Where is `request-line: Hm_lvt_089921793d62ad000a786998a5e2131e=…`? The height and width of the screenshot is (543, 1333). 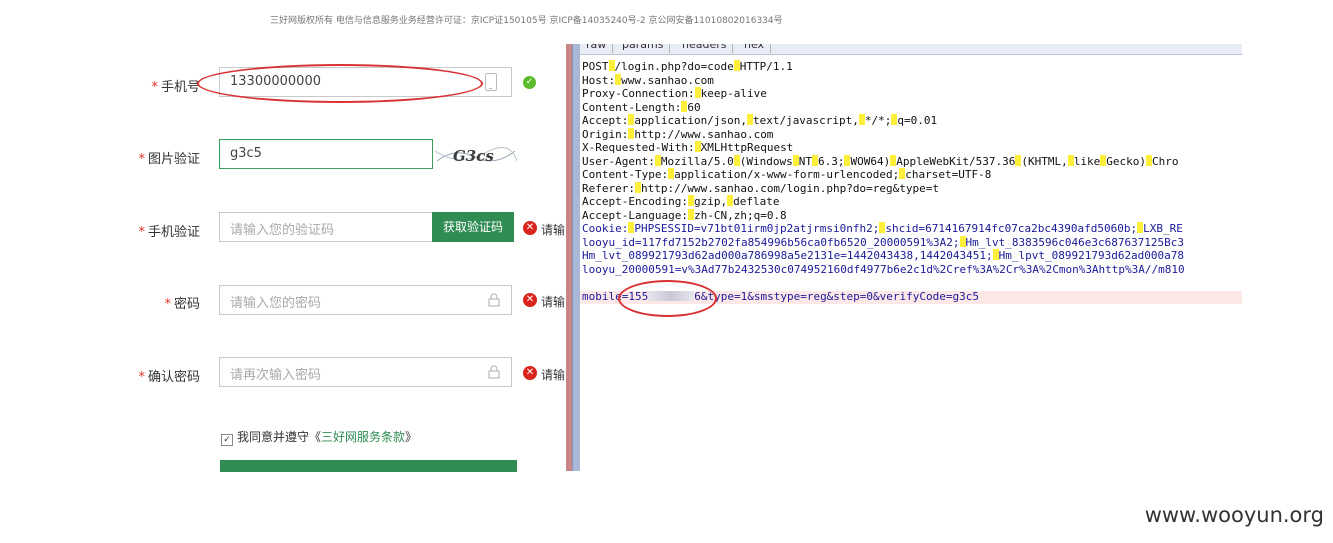
request-line: Hm_lvt_089921793d62ad000a786998a5e2131e=… is located at coordinates (883, 255).